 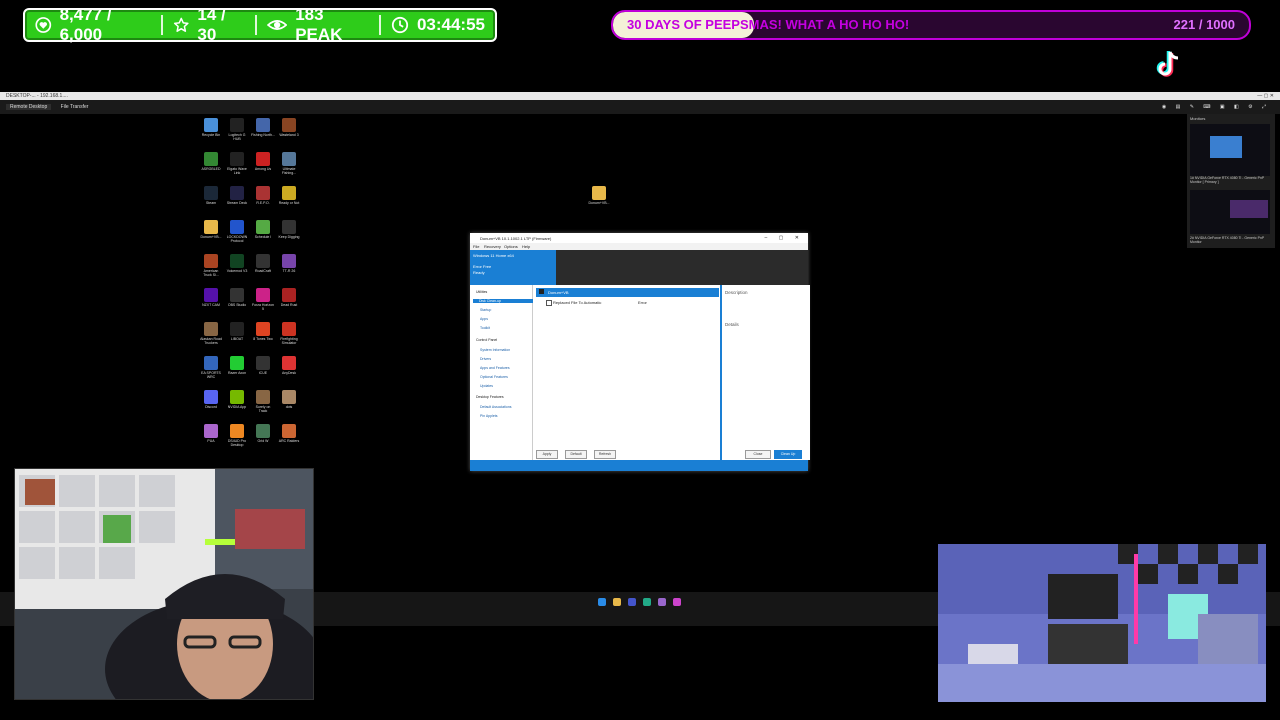 I want to click on desktop-icon: Surely on Track, so click(x=263, y=401).